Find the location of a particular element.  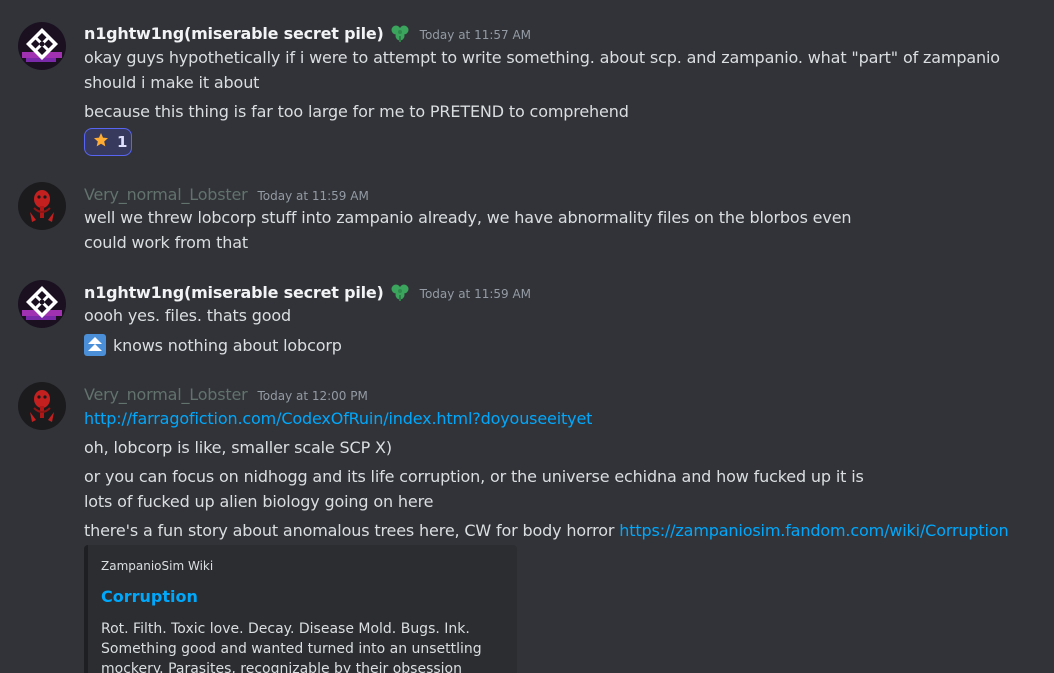

message-text-with-emoji: knows nothing about lobcorp is located at coordinates (213, 345).